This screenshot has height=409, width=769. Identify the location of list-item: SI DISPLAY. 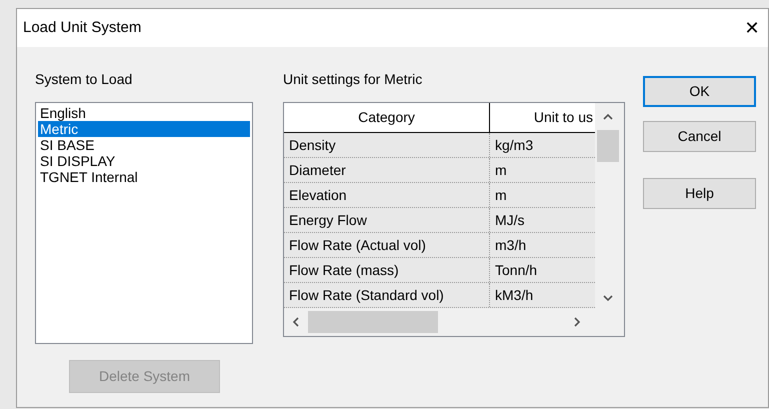
(144, 161).